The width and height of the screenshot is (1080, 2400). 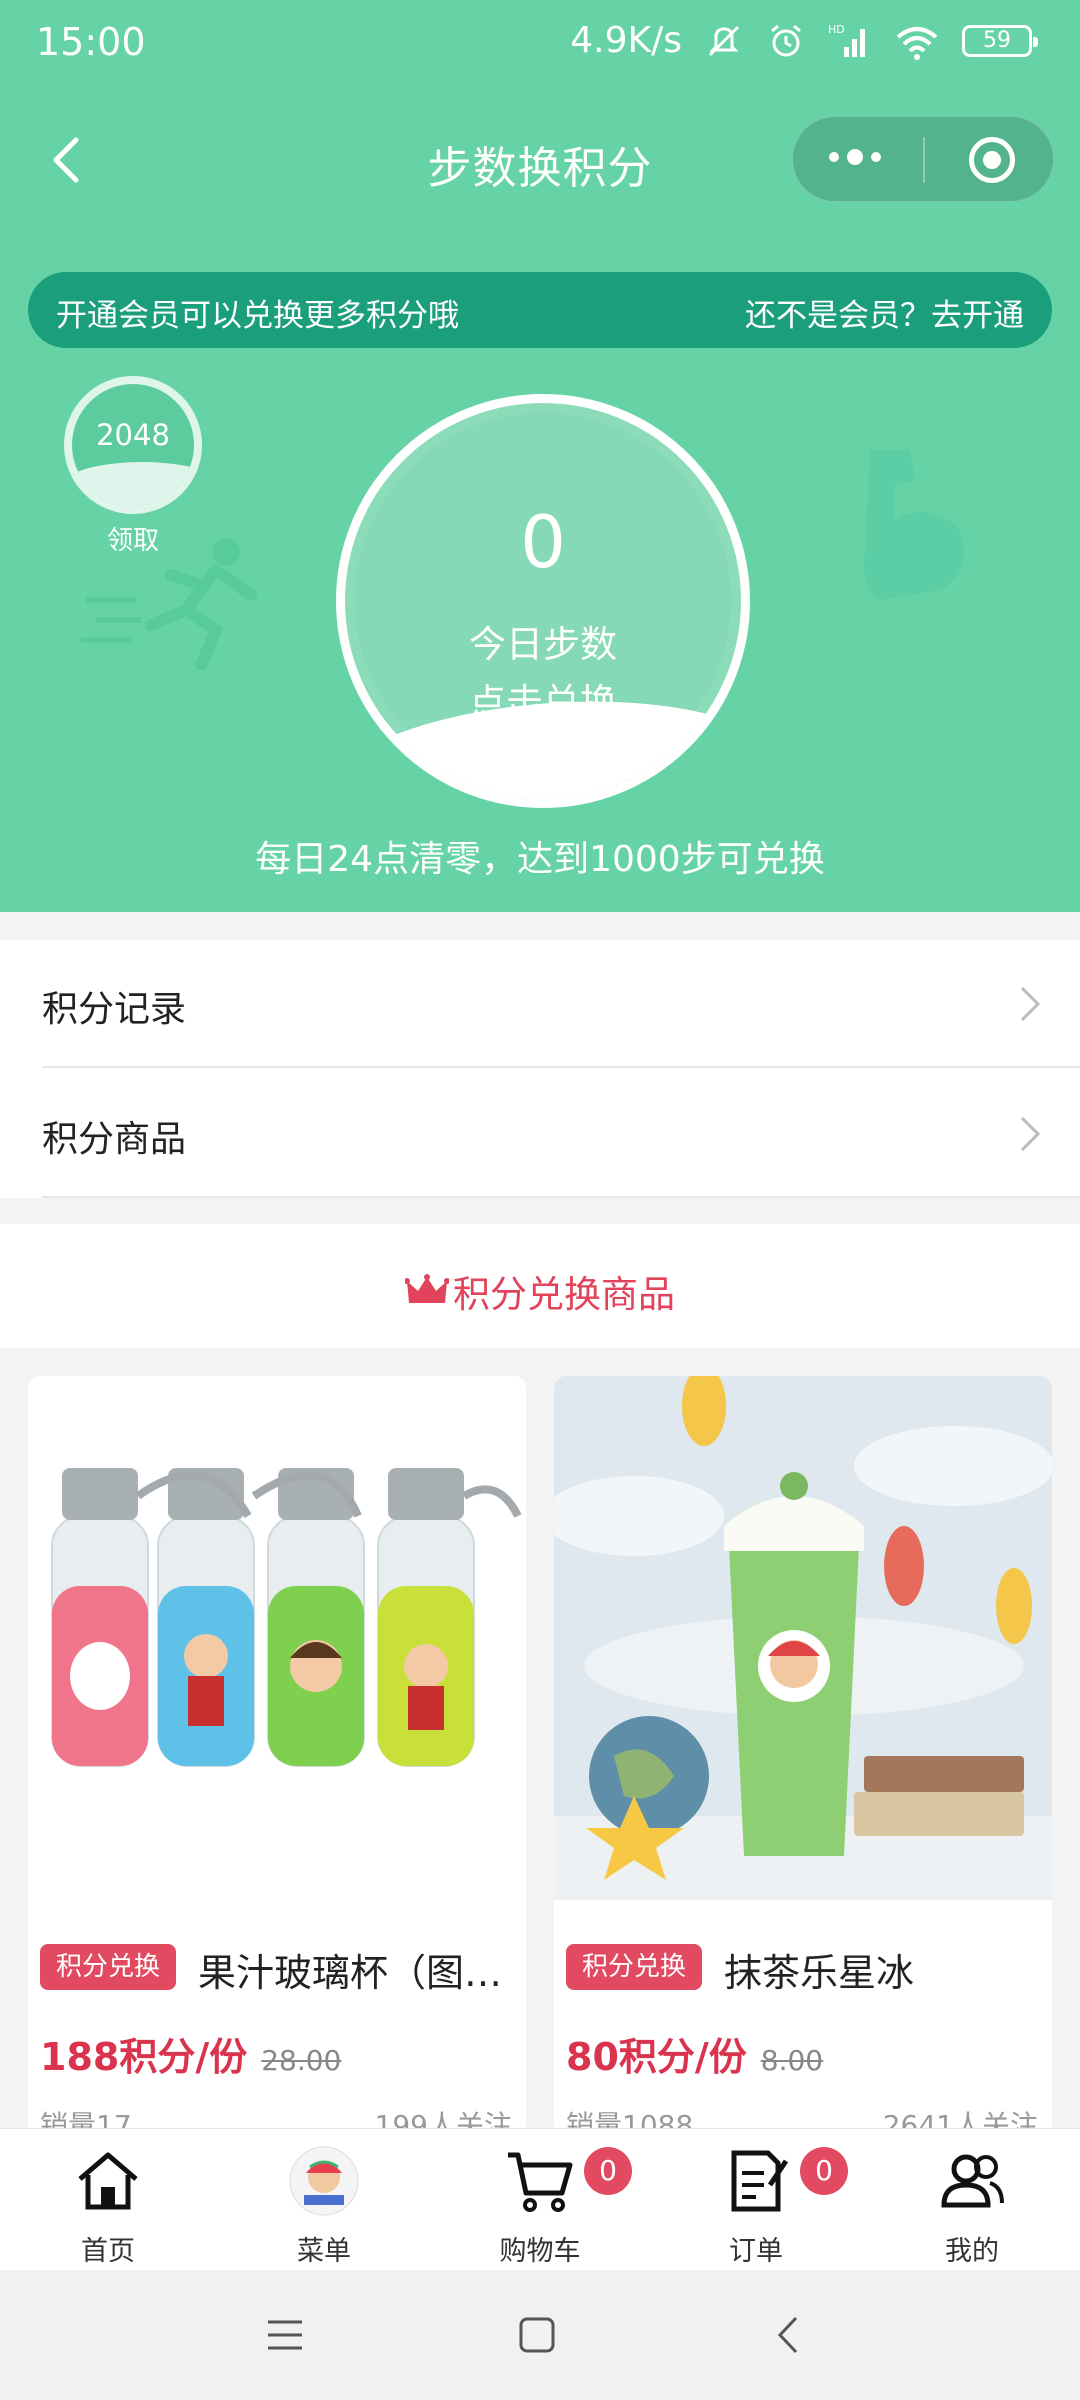 I want to click on tab-label: 首页, so click(x=108, y=2251).